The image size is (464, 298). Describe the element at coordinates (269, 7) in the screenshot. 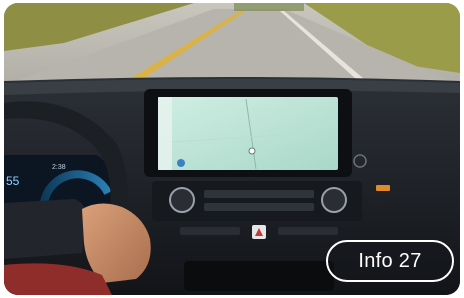

I see `tree-line` at that location.